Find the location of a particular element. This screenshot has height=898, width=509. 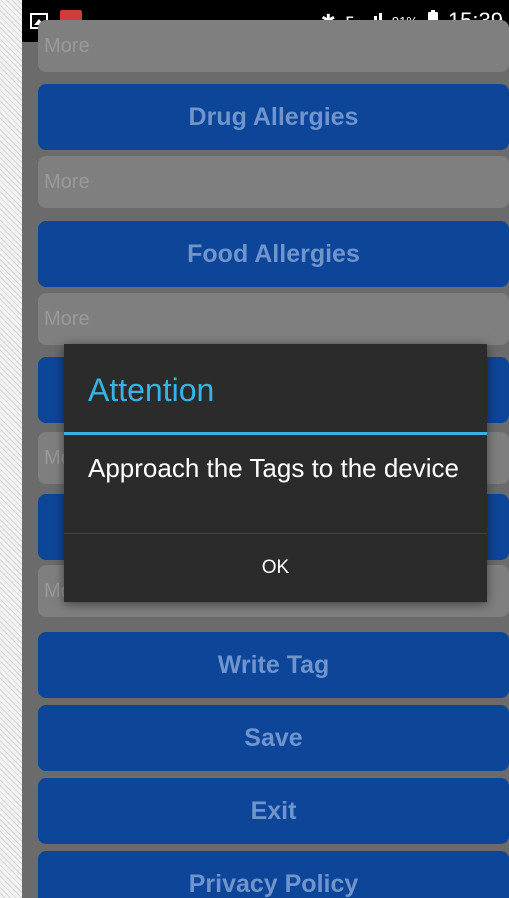

privacy-policy-button: Privacy Policy is located at coordinates (273, 874).